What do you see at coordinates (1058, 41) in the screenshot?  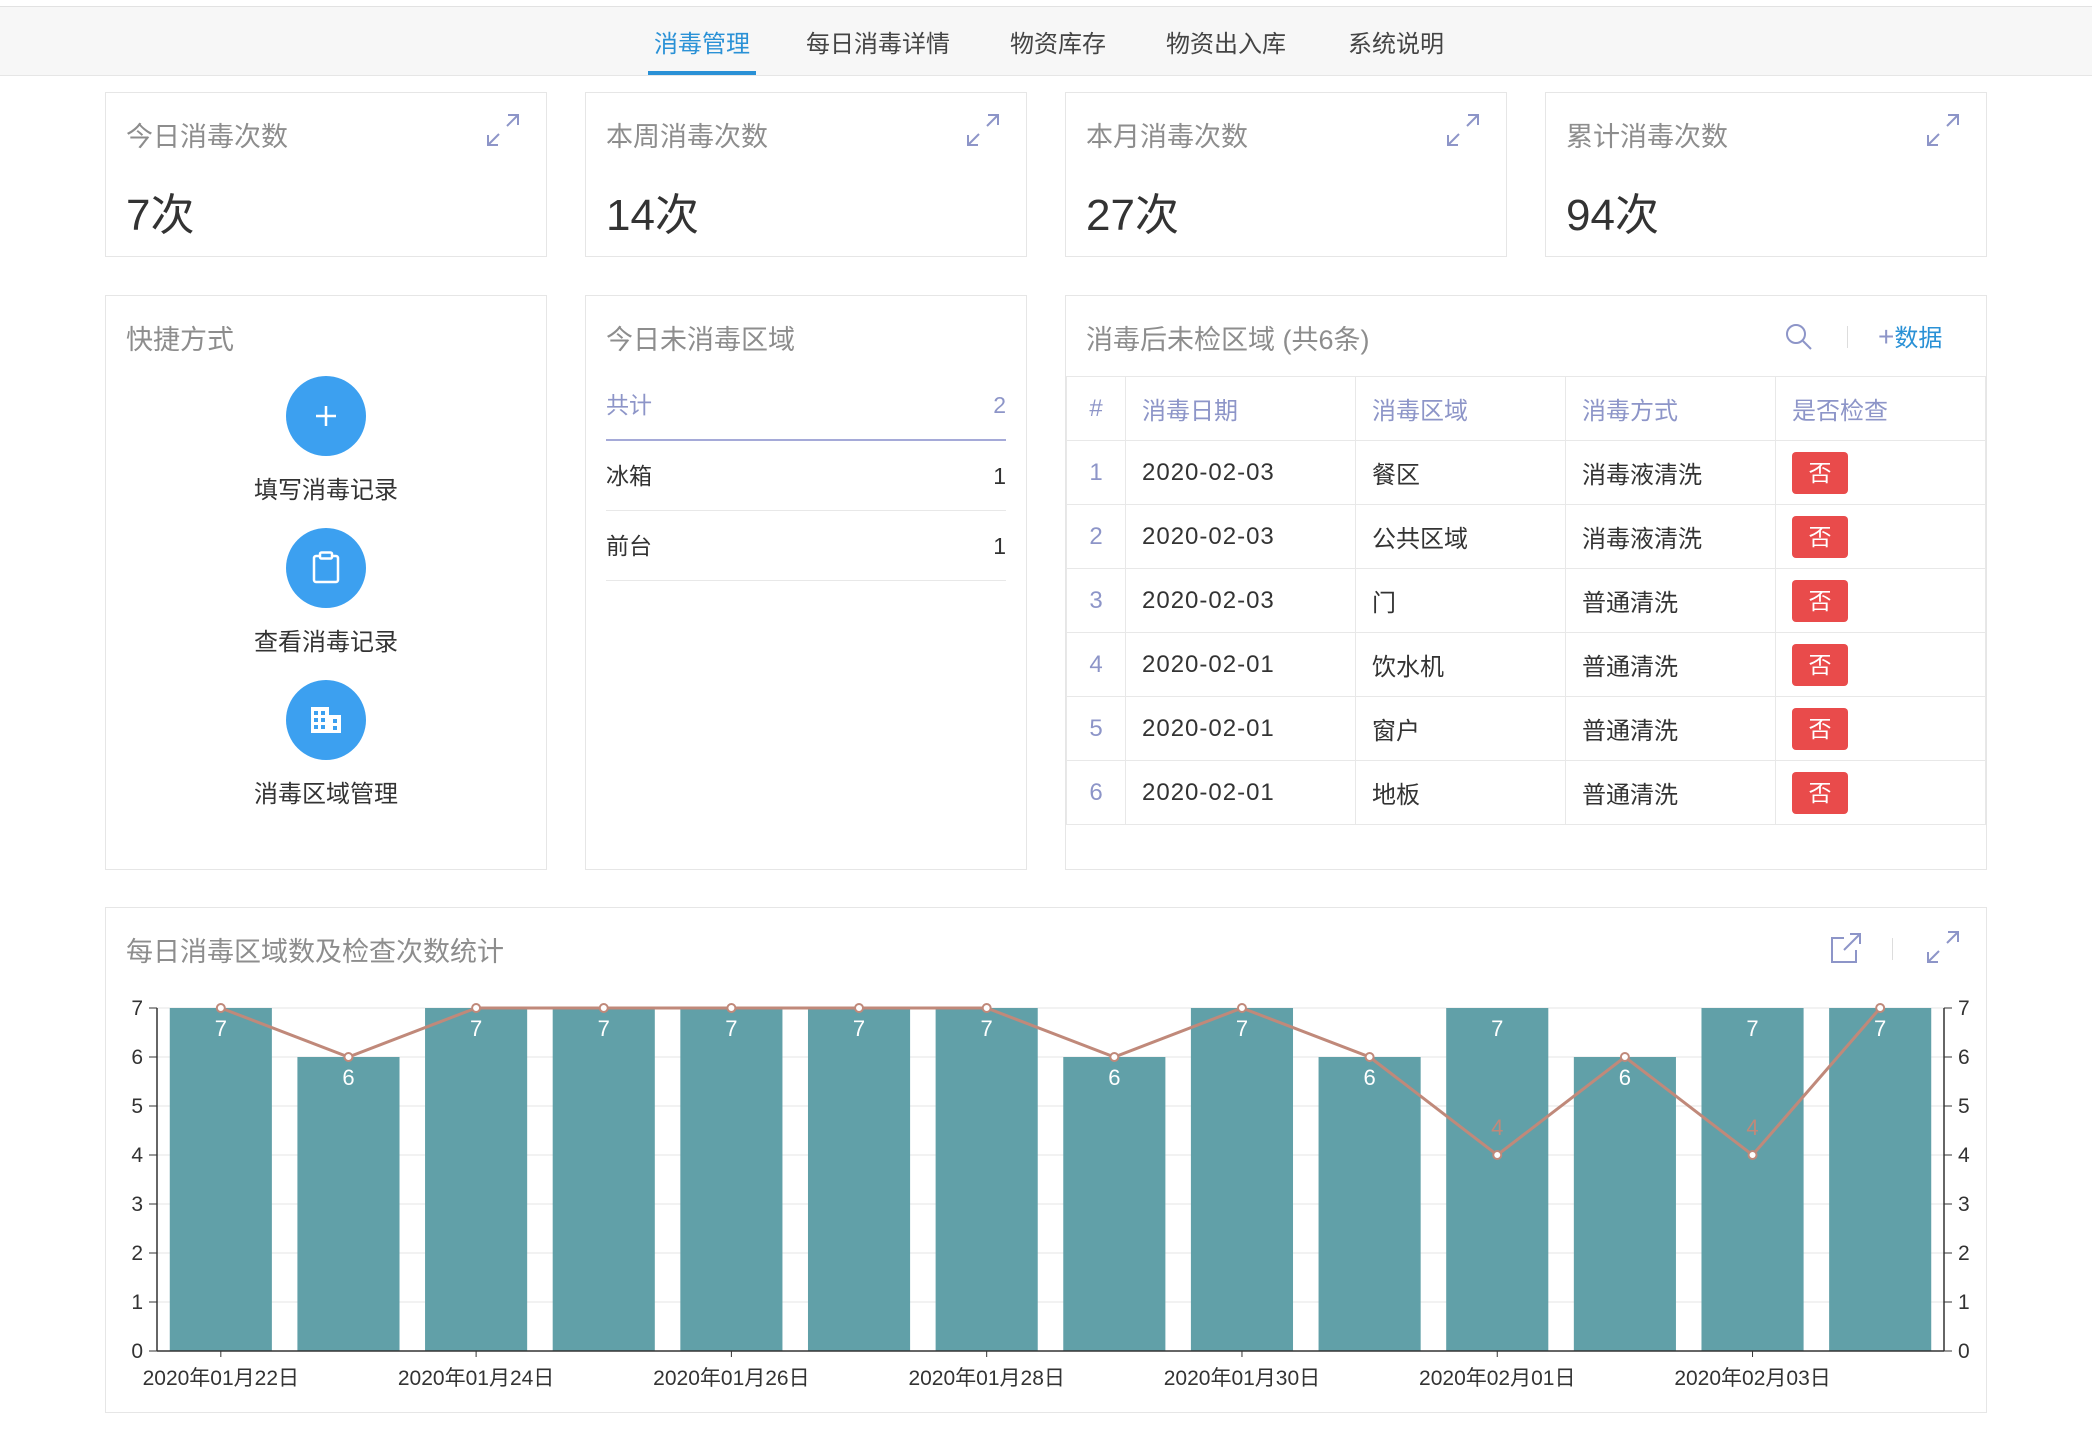 I see `tab-inventory: 物资库存` at bounding box center [1058, 41].